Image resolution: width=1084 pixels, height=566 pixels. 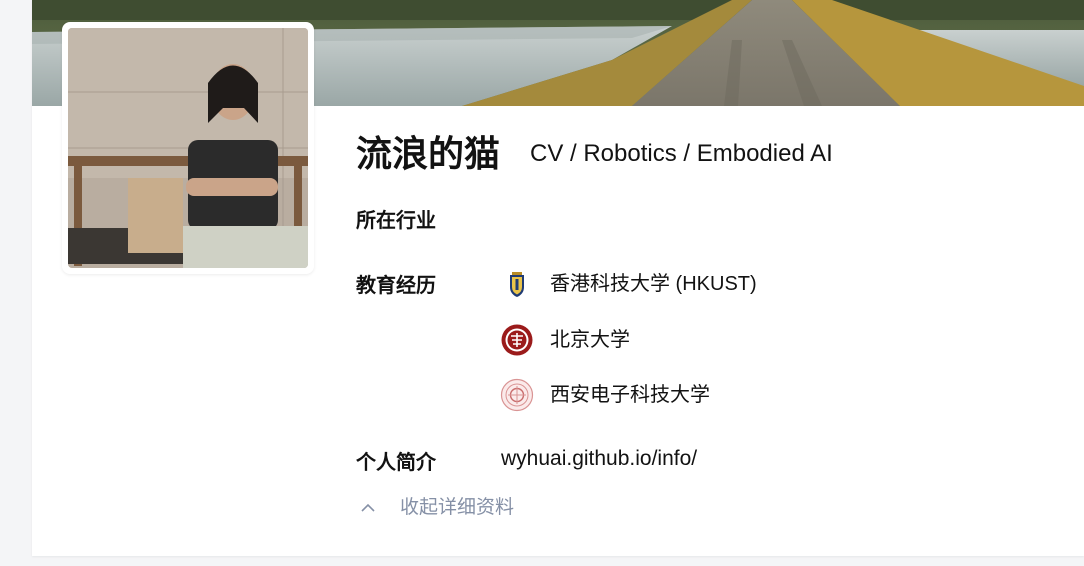 I want to click on xidian-seal-icon, so click(x=517, y=395).